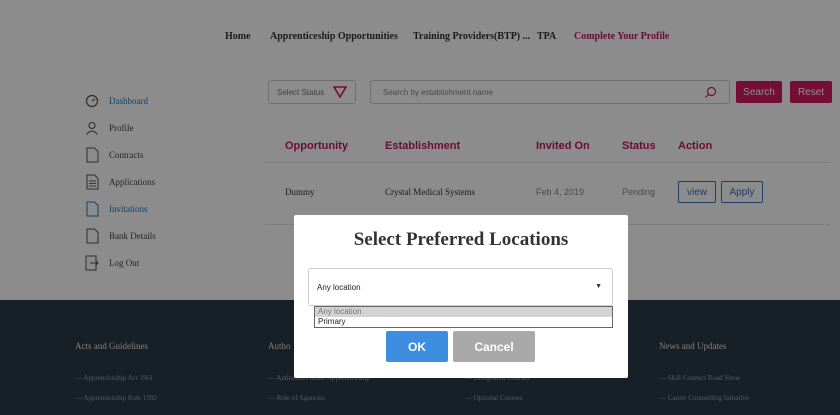  Describe the element at coordinates (463, 312) in the screenshot. I see `location-option: Any location` at that location.